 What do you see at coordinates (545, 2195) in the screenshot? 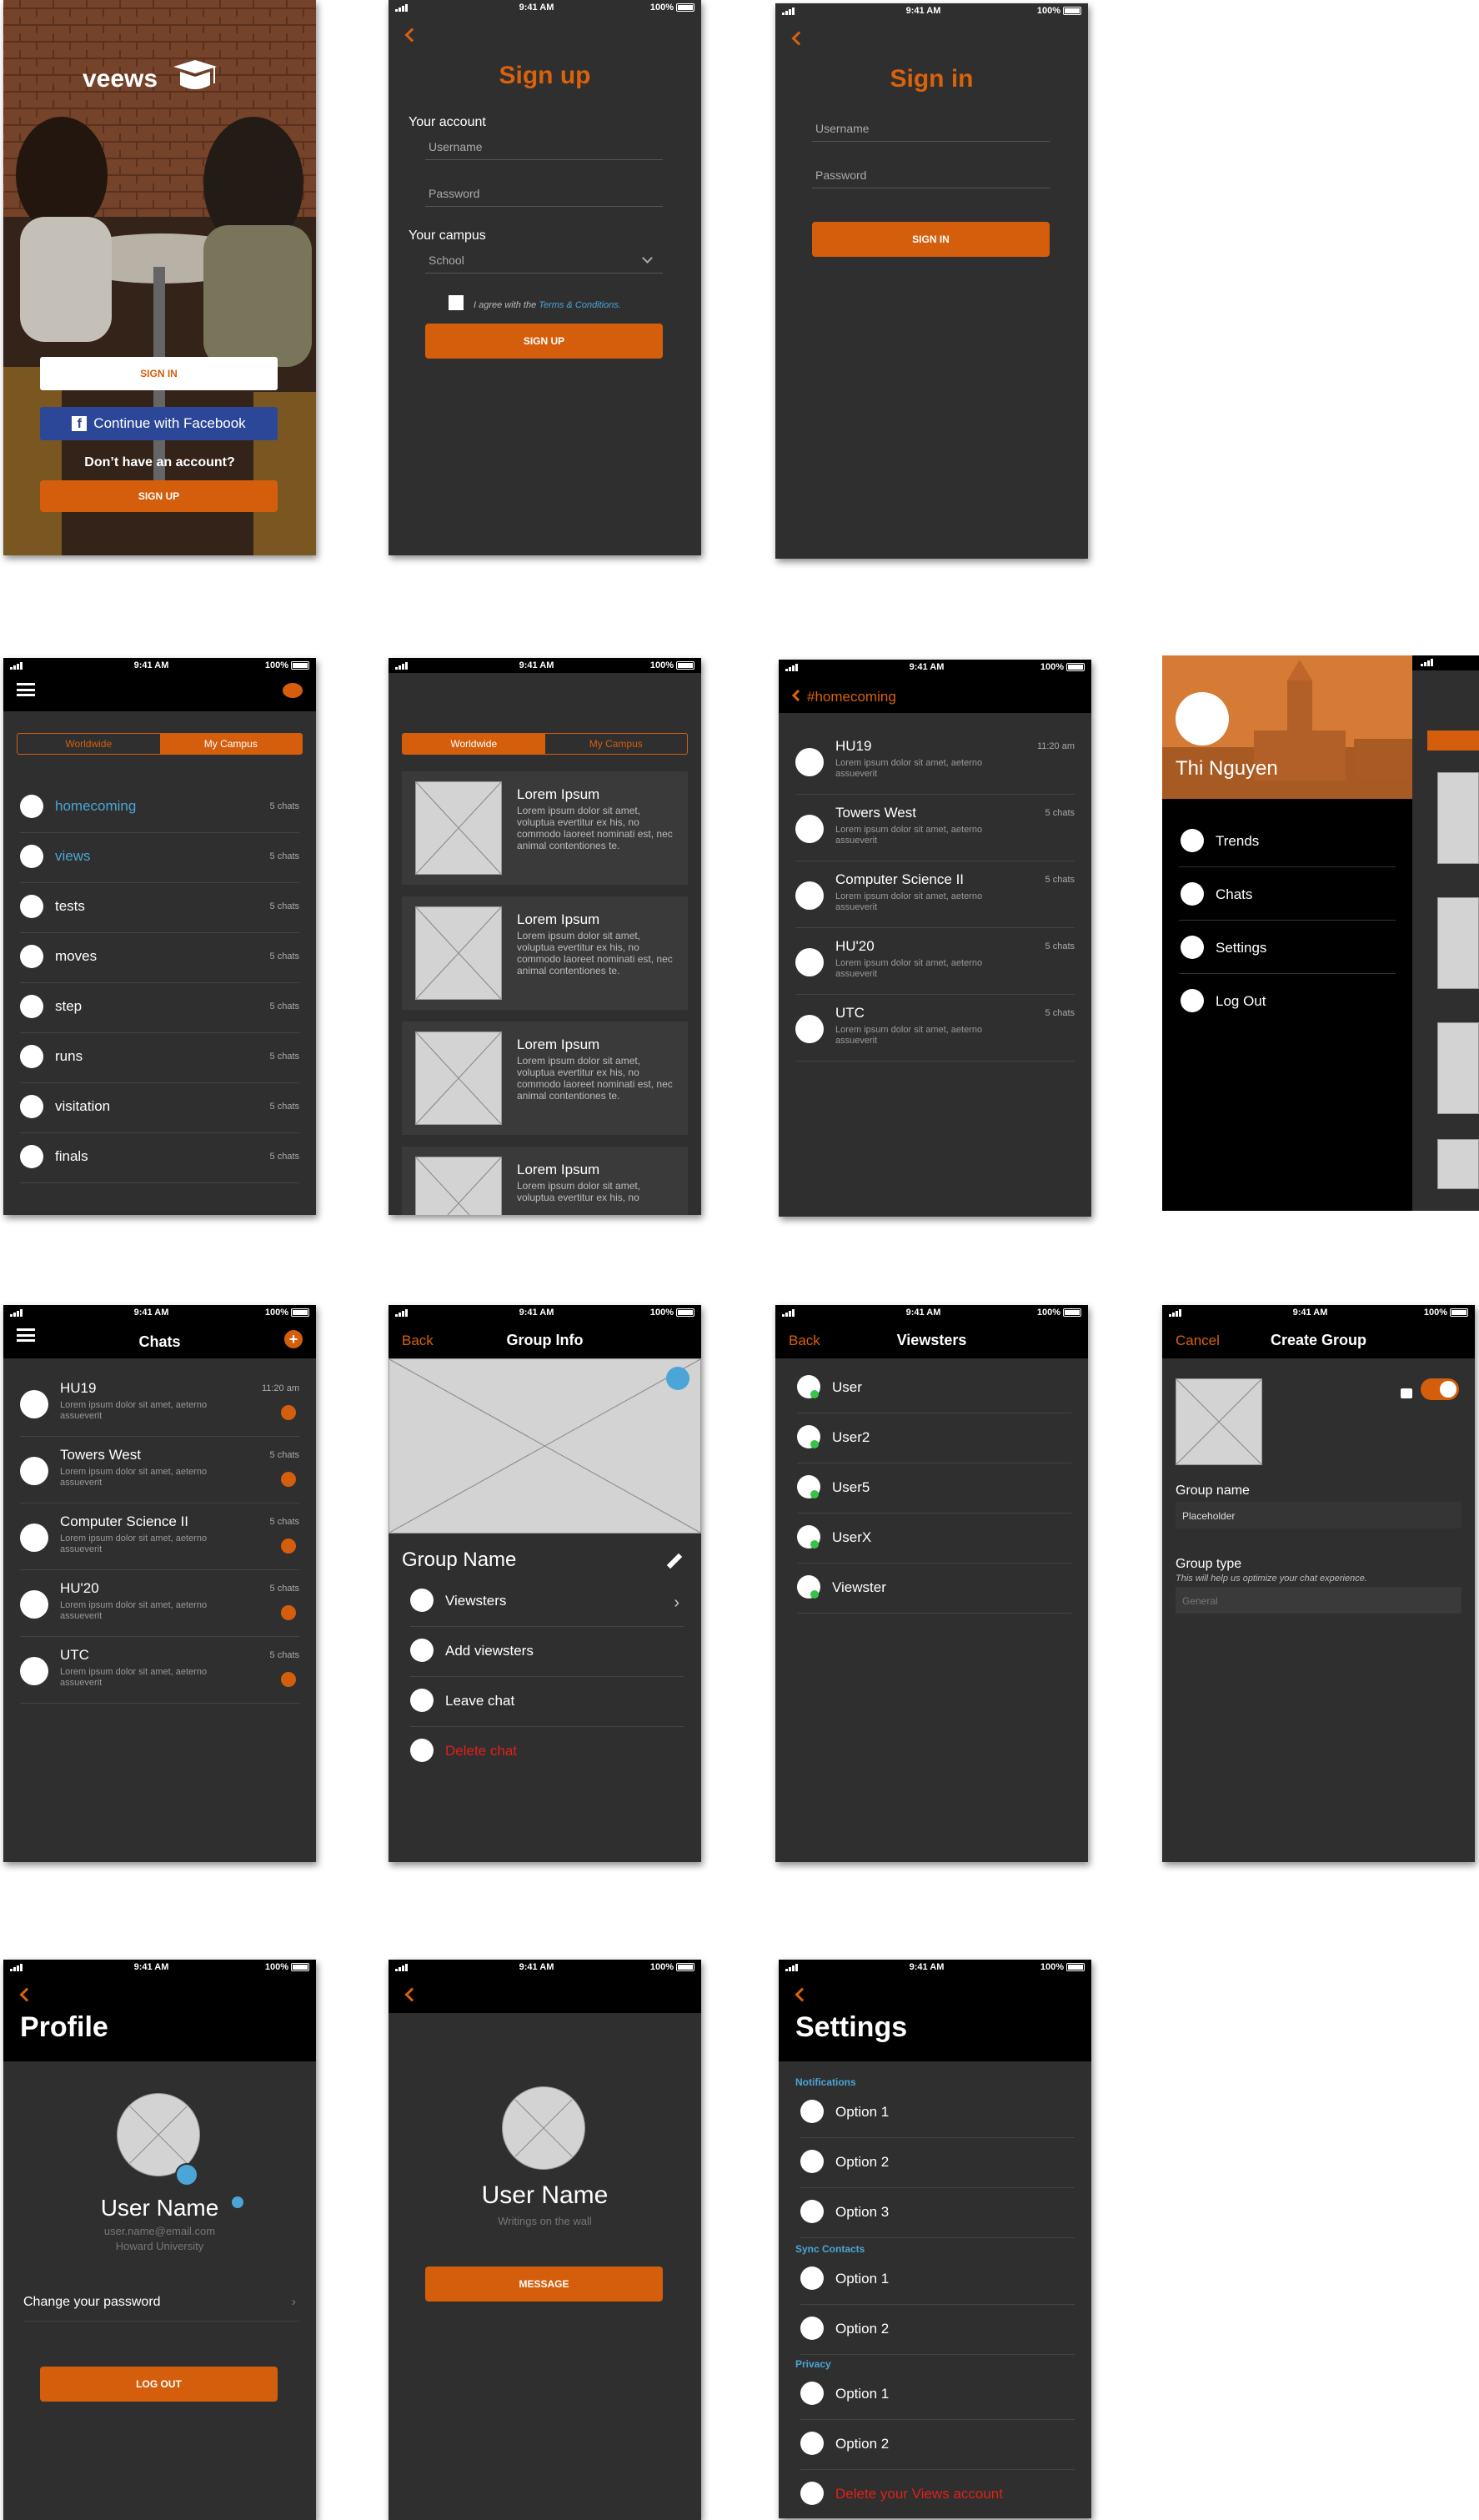
I see `user-name: User Name` at bounding box center [545, 2195].